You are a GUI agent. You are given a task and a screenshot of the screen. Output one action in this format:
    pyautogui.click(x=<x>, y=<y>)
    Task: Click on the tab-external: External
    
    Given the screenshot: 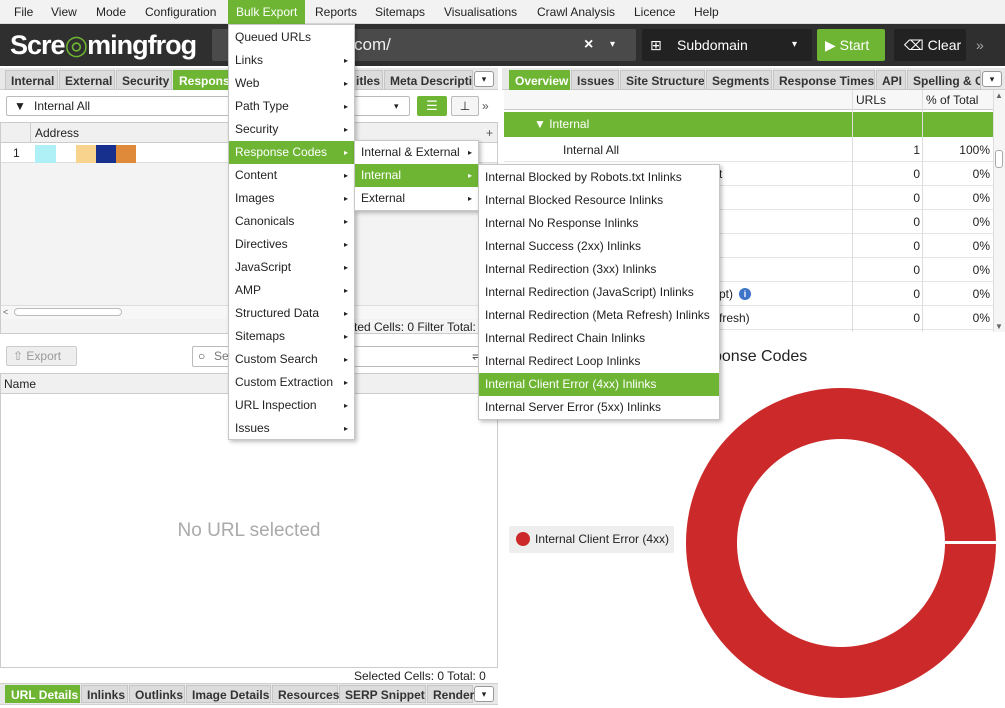 What is the action you would take?
    pyautogui.click(x=87, y=80)
    